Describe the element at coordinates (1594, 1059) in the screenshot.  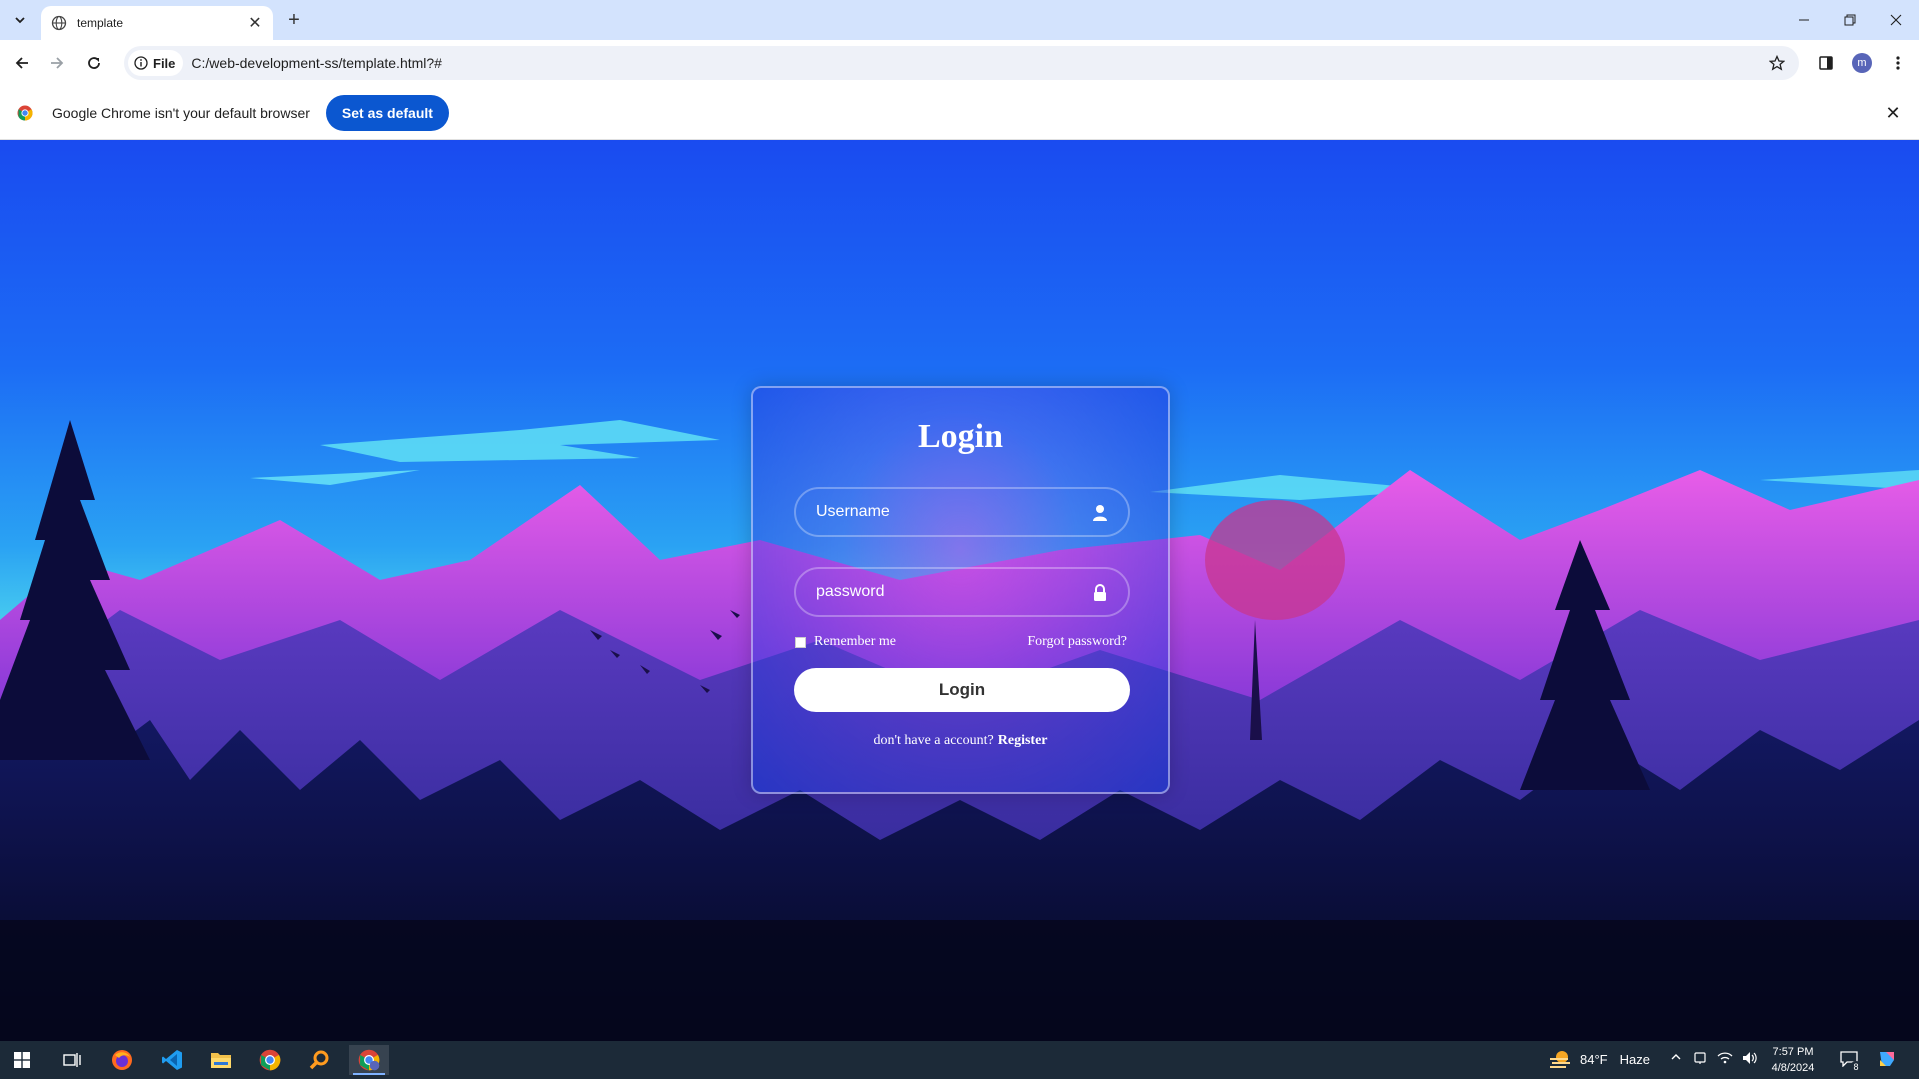
I see `weather-temp: 84°F` at that location.